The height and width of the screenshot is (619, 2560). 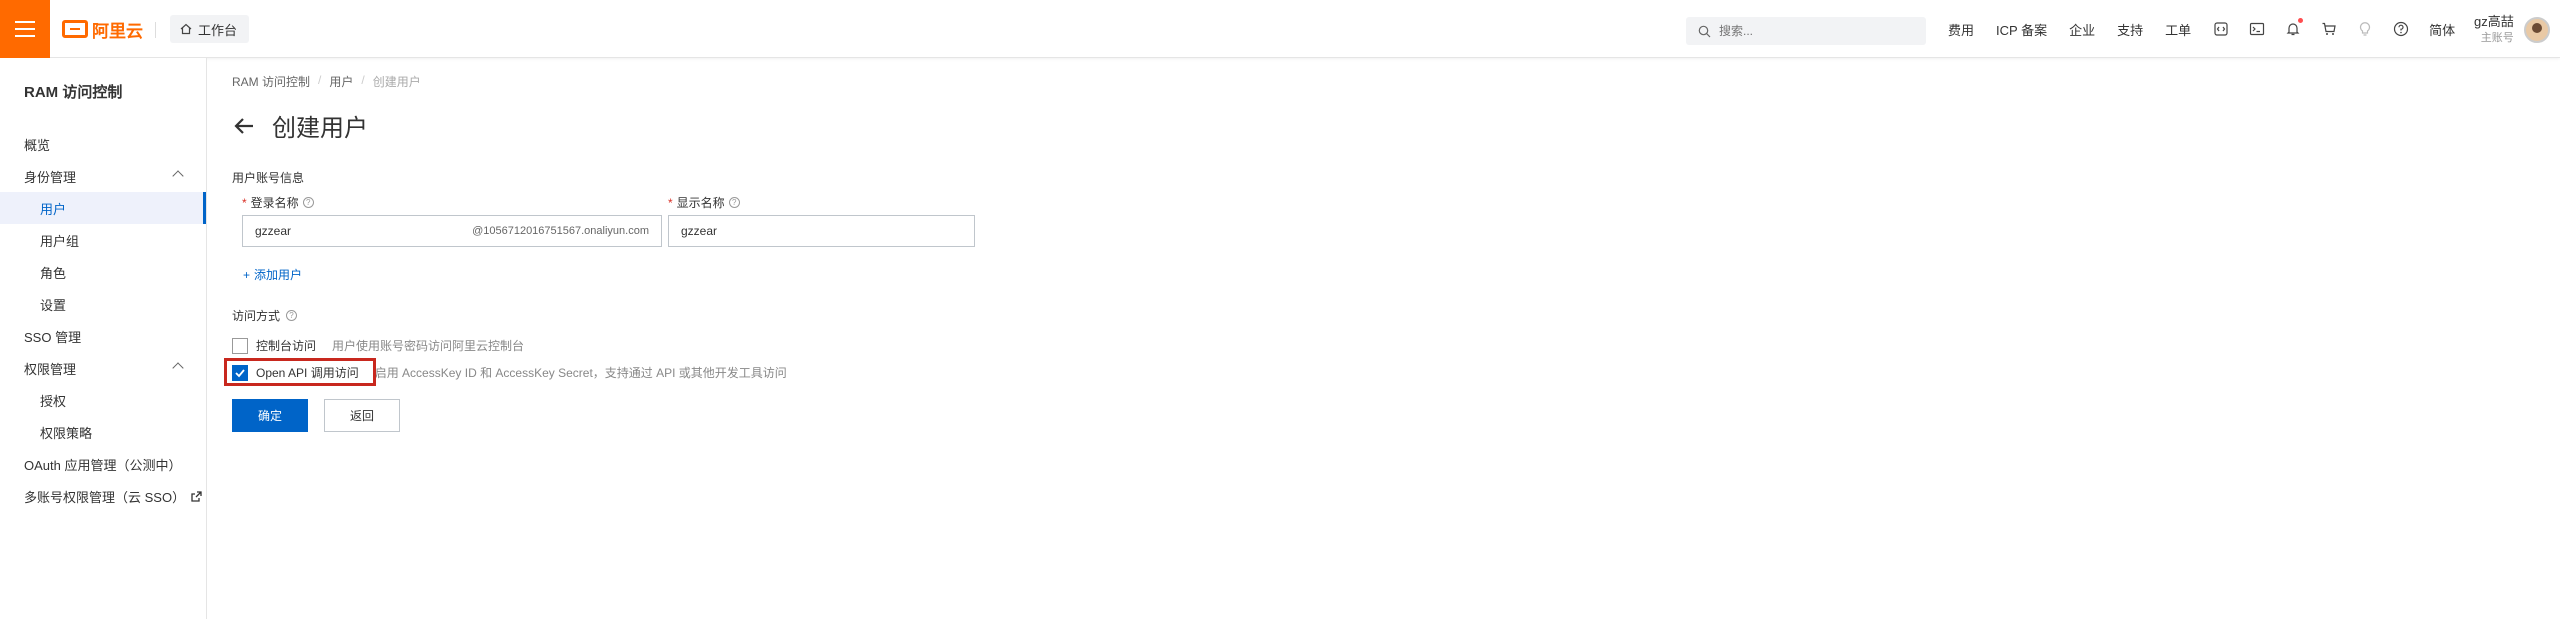 I want to click on display-name-input: gzzear, so click(x=821, y=231).